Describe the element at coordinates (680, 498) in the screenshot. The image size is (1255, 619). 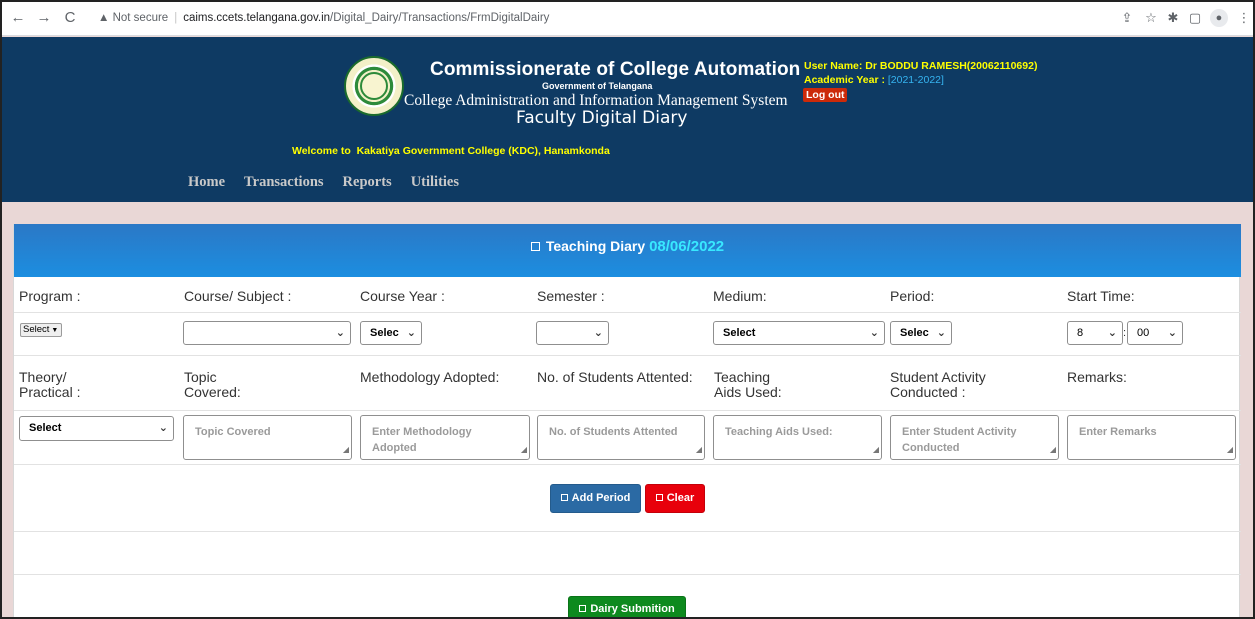
I see `clear-label: Clear` at that location.